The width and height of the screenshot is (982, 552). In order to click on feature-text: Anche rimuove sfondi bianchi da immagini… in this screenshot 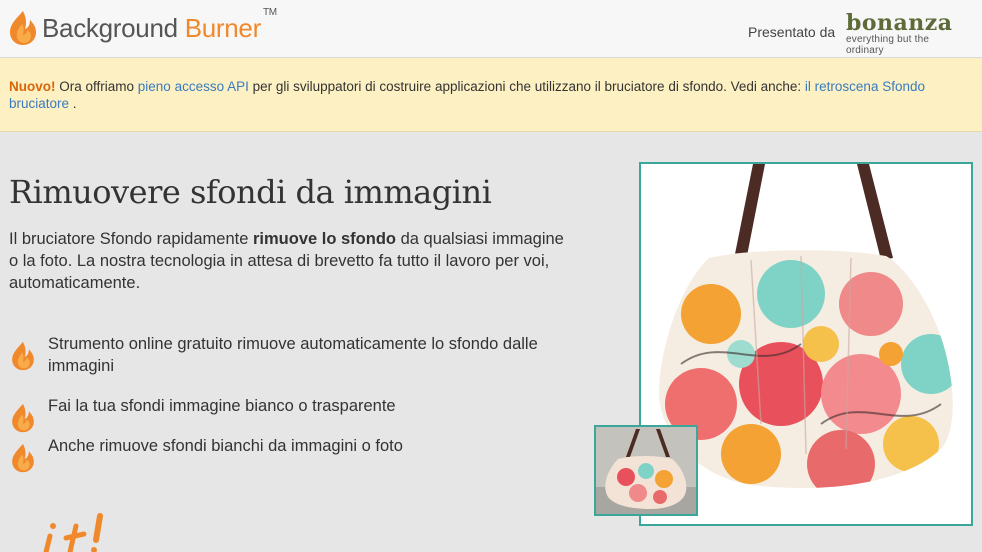, I will do `click(225, 446)`.